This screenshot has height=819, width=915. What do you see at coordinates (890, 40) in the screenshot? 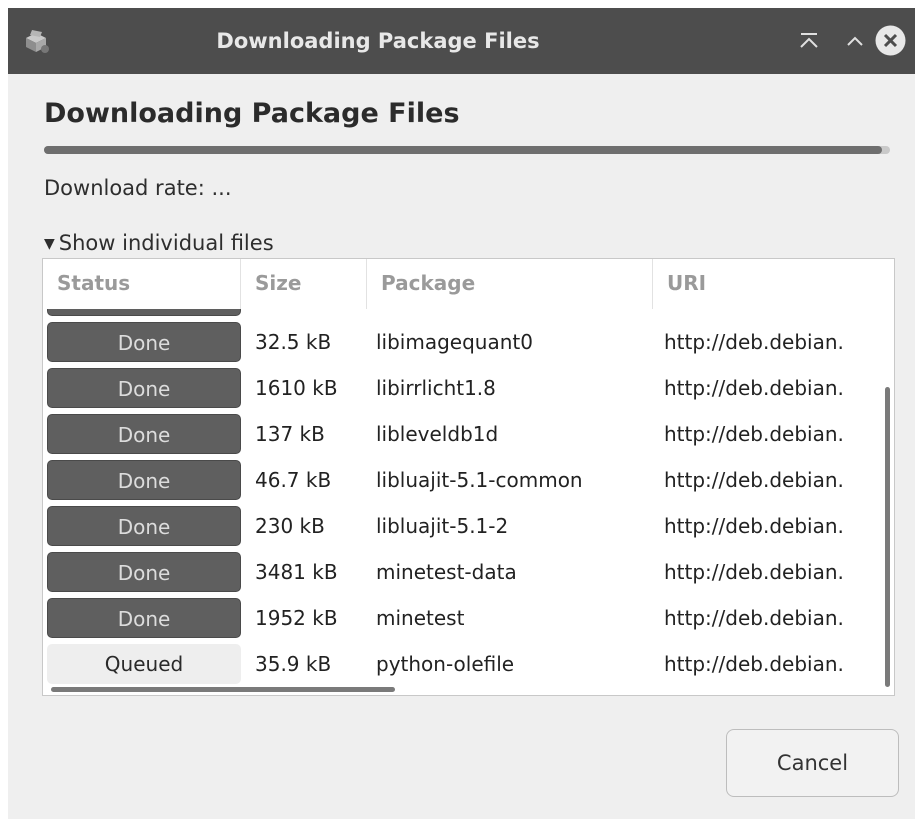
I see `close-icon` at bounding box center [890, 40].